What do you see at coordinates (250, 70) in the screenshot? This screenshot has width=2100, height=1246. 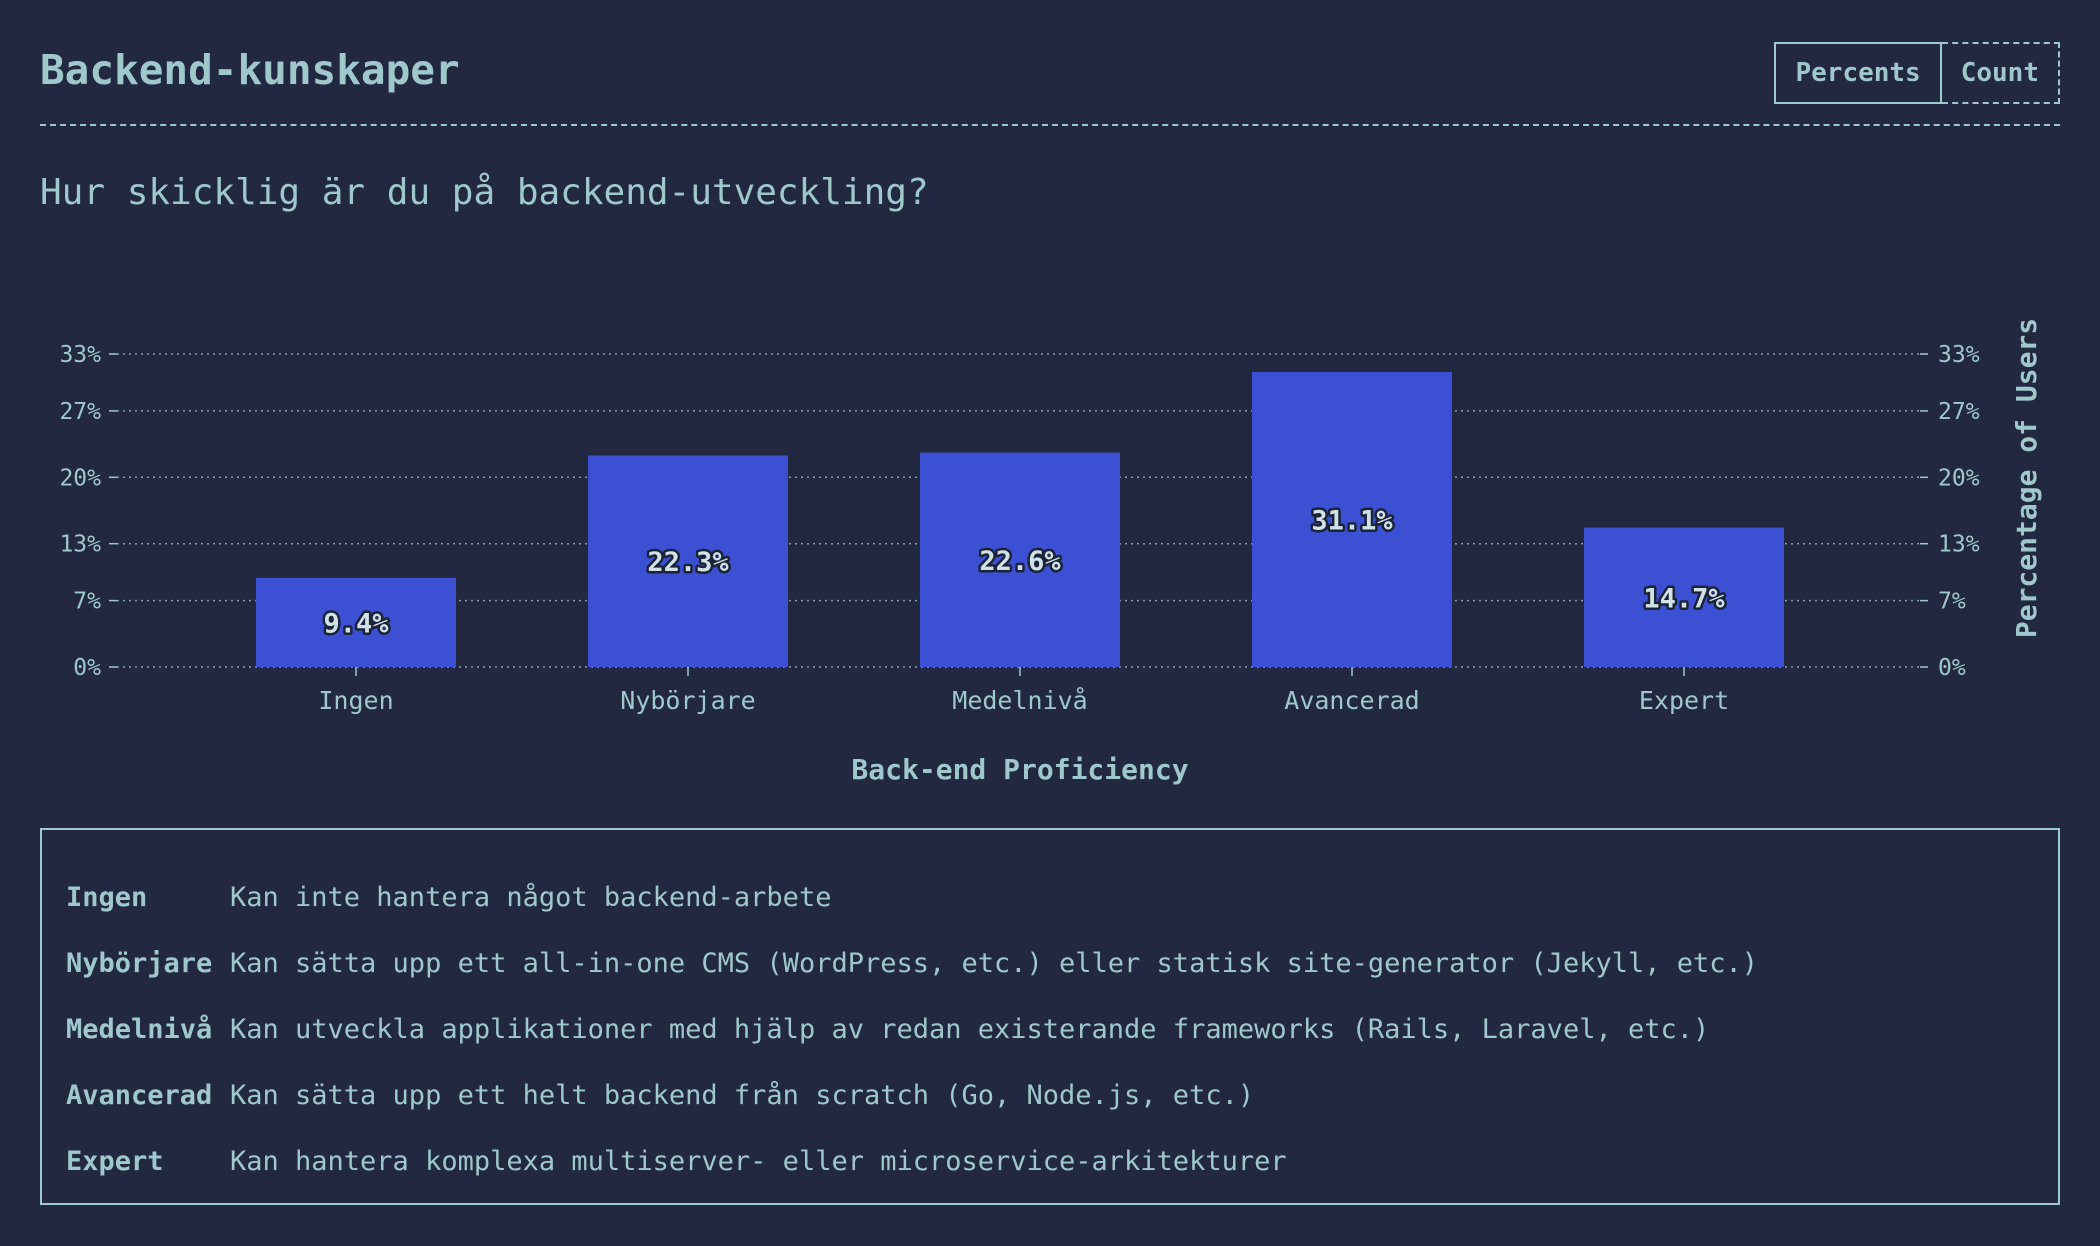 I see `chart-title: Backend-kunskaper` at bounding box center [250, 70].